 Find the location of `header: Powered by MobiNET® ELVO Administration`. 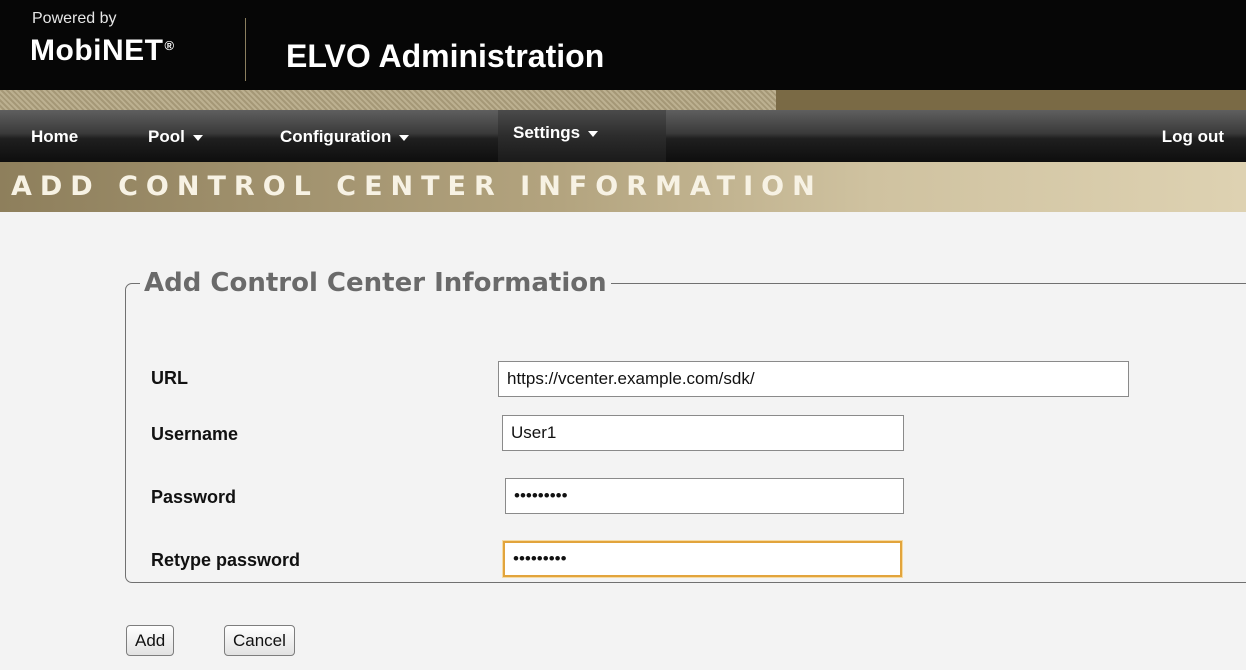

header: Powered by MobiNET® ELVO Administration is located at coordinates (623, 45).